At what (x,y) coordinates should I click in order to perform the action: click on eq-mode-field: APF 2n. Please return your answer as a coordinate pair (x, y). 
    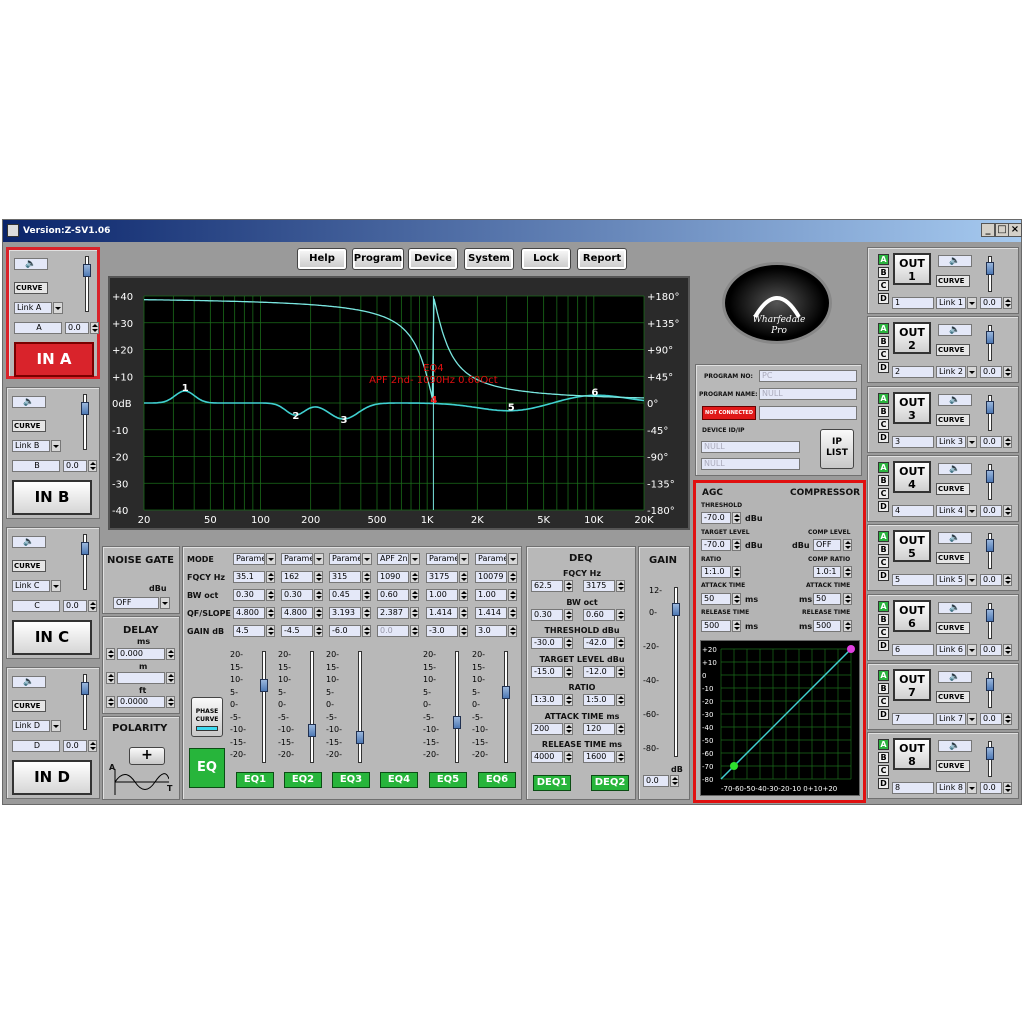
    Looking at the image, I should click on (393, 559).